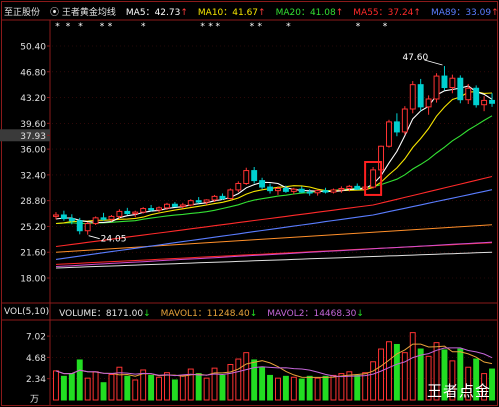 Image resolution: width=499 pixels, height=407 pixels. Describe the element at coordinates (36, 338) in the screenshot. I see `volume-tick-label: 7.02` at that location.